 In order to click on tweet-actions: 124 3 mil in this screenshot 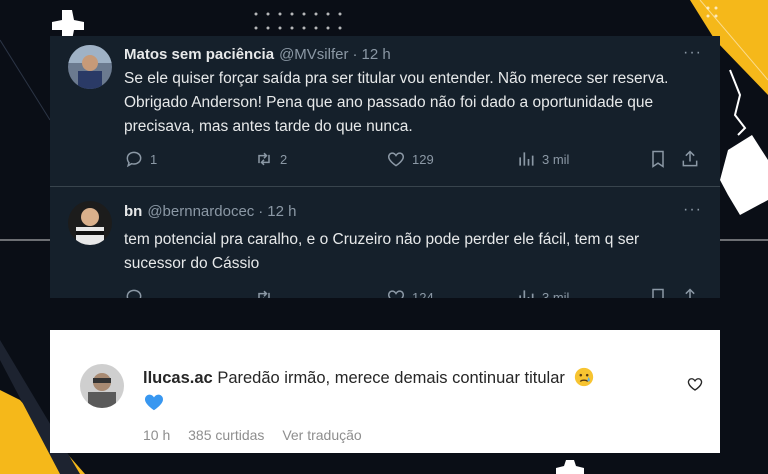, I will do `click(414, 292)`.